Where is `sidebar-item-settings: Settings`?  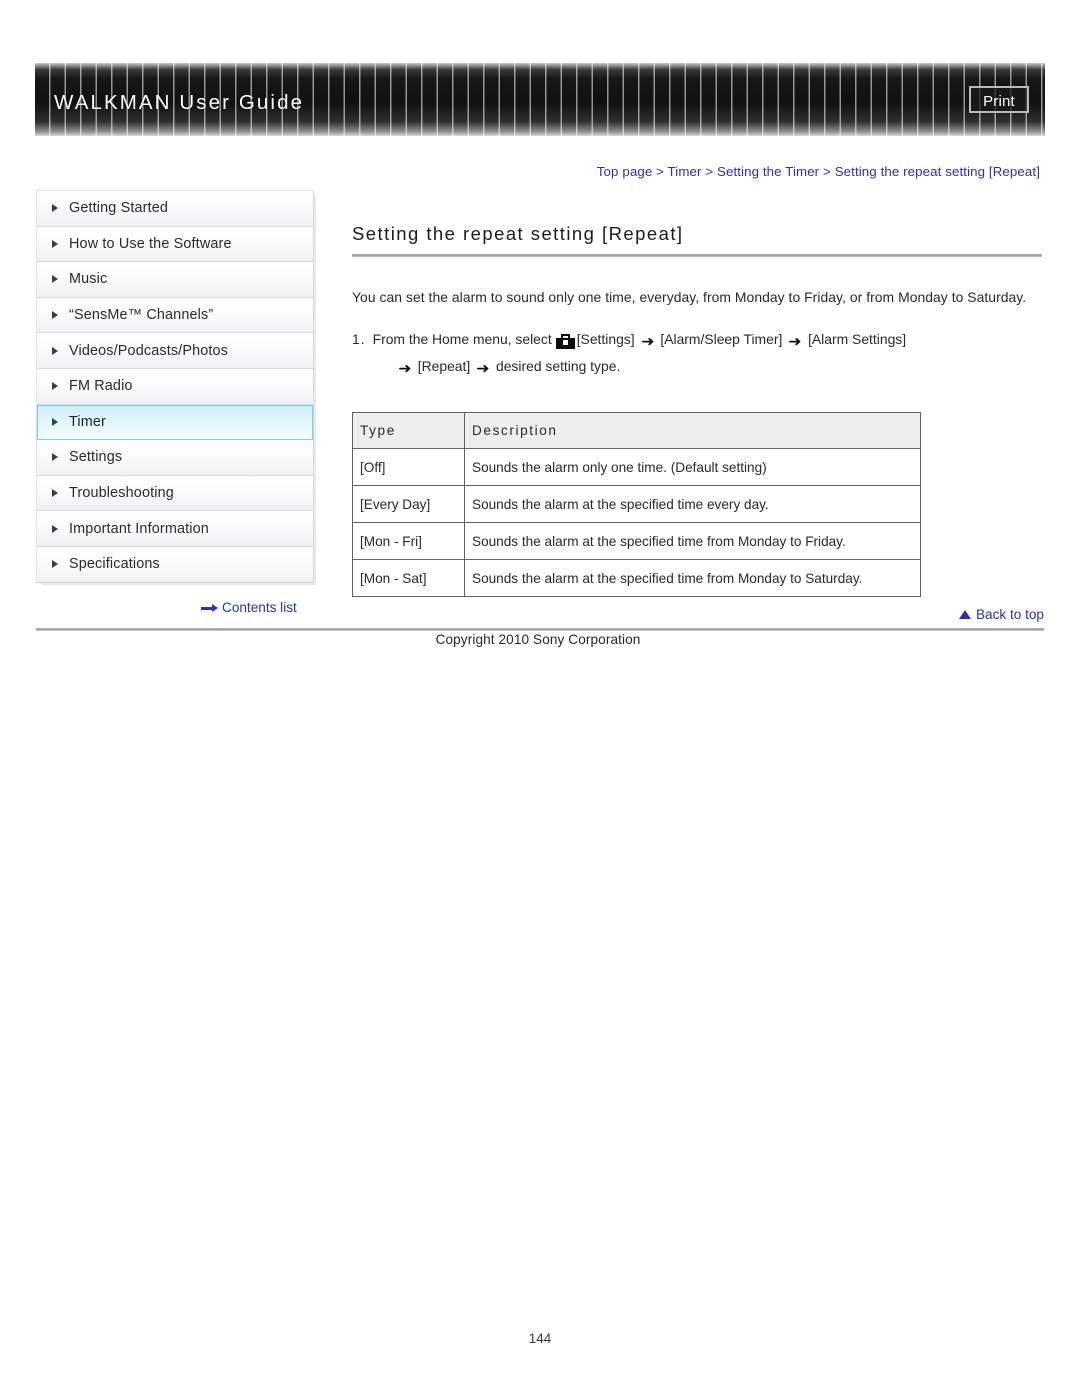 sidebar-item-settings: Settings is located at coordinates (175, 458).